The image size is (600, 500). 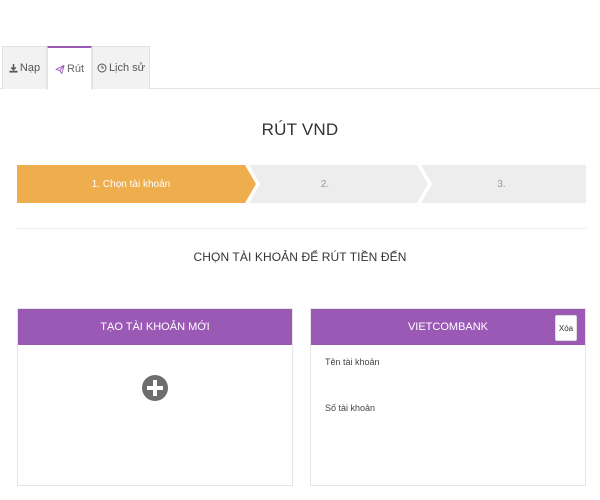 I want to click on paper-plane-icon, so click(x=60, y=69).